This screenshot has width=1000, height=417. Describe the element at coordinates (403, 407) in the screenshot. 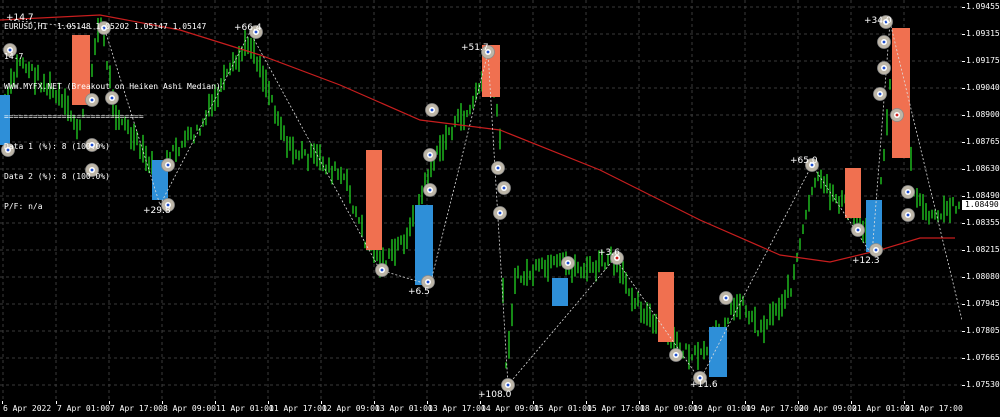

I see `time-tick: 13 Apr 01:00` at that location.